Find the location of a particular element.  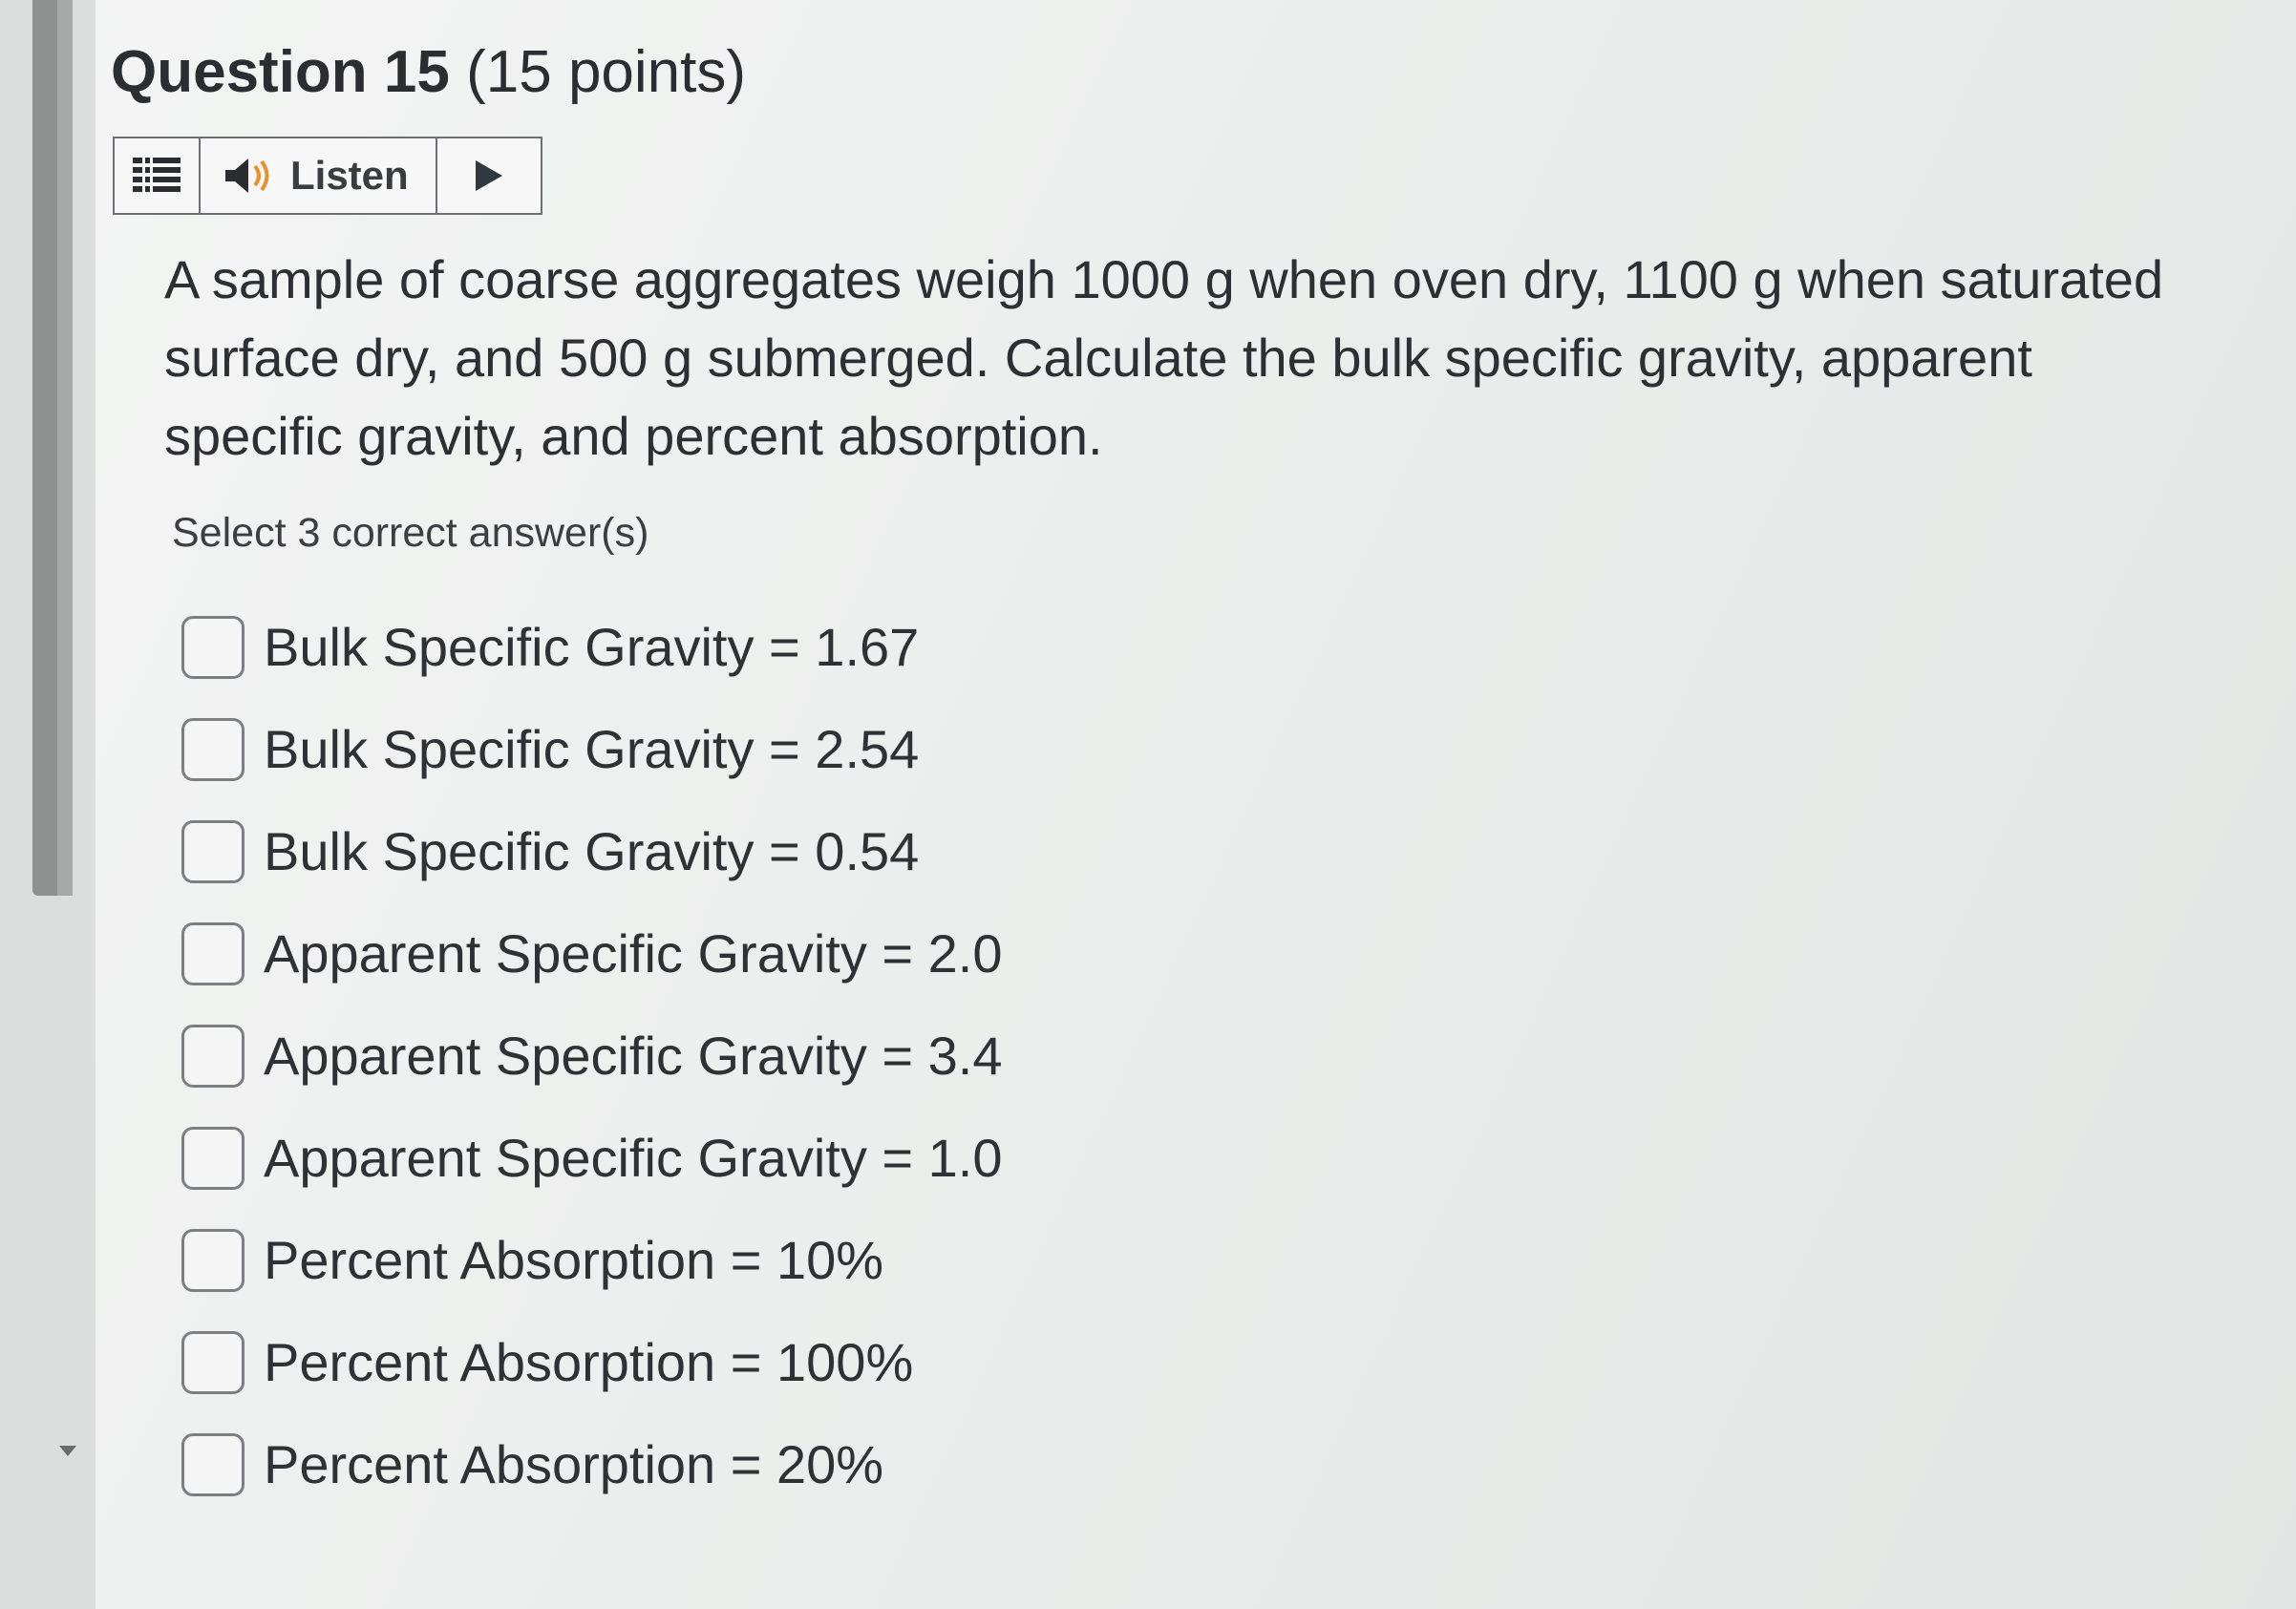

answer-label: Percent Absorption = 10% is located at coordinates (574, 1260).